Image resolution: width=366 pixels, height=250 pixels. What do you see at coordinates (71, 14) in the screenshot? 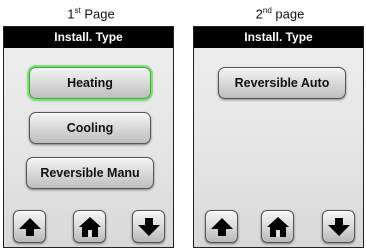
I see `page-1-caption-number: 1` at bounding box center [71, 14].